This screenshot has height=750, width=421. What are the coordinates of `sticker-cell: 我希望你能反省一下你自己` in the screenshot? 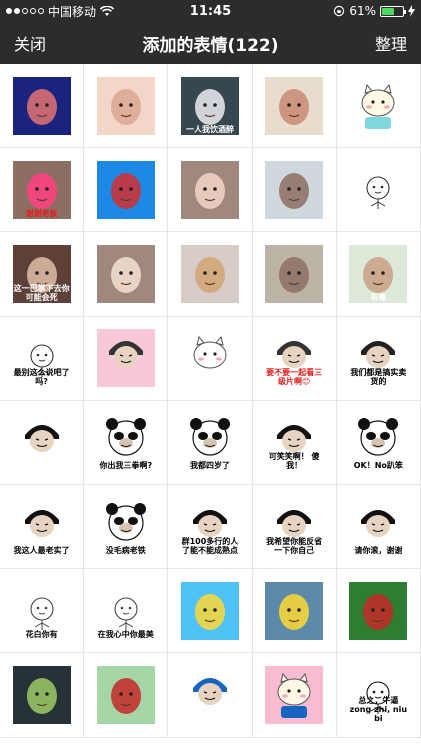 It's located at (294, 527).